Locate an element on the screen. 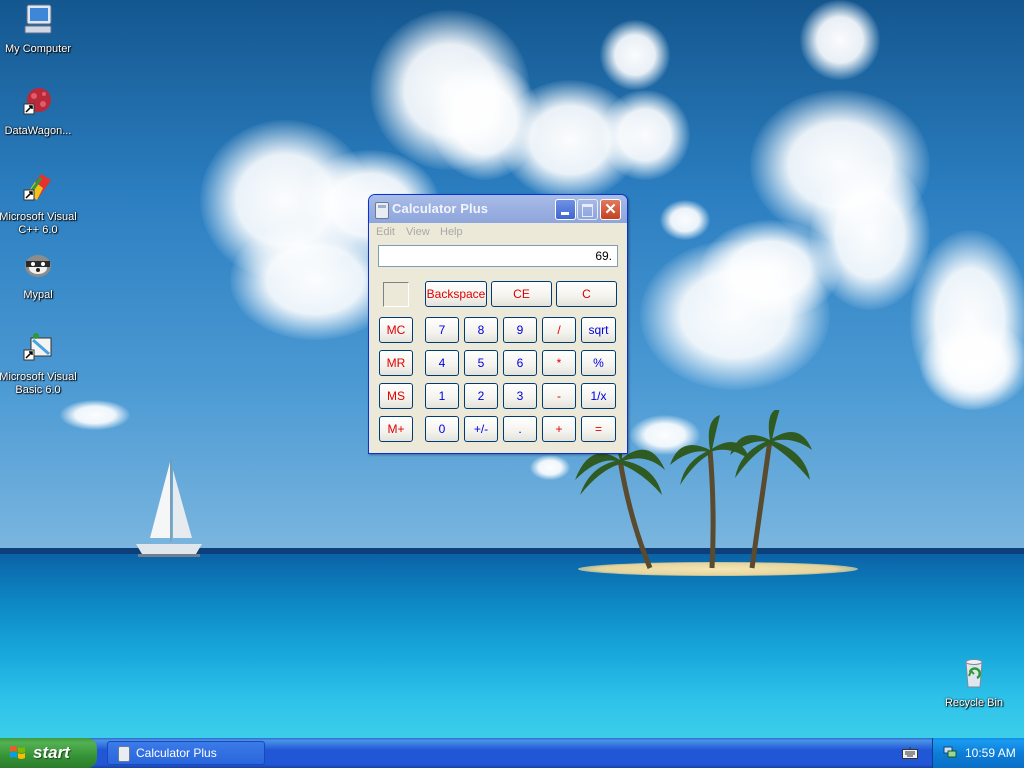 The height and width of the screenshot is (768, 1024). taskbar-item-calculator-plus: Calculator Plus is located at coordinates (186, 753).